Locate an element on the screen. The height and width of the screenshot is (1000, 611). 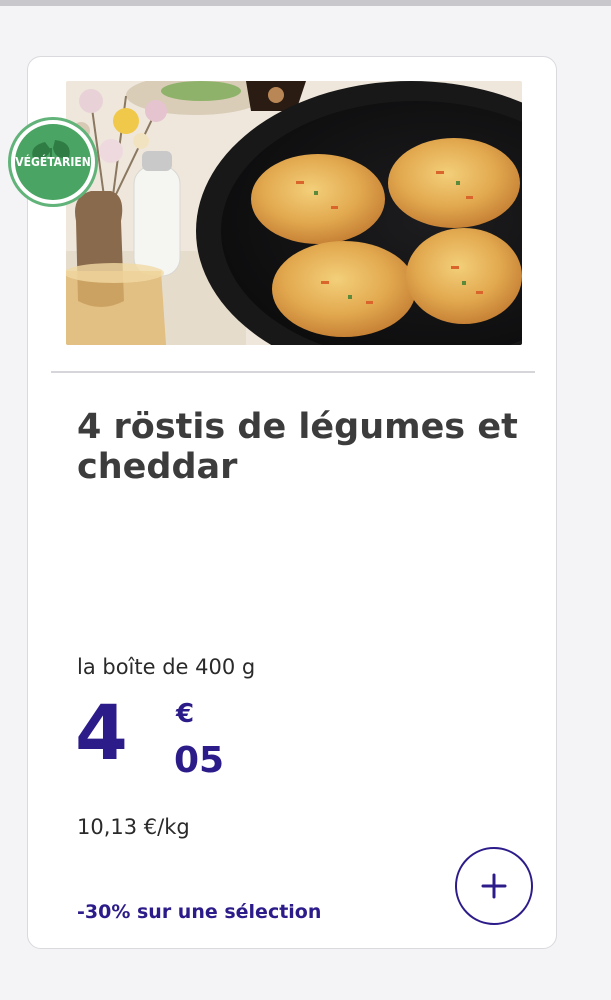
price-per-kg: 10,13 €/kg is located at coordinates (133, 827).